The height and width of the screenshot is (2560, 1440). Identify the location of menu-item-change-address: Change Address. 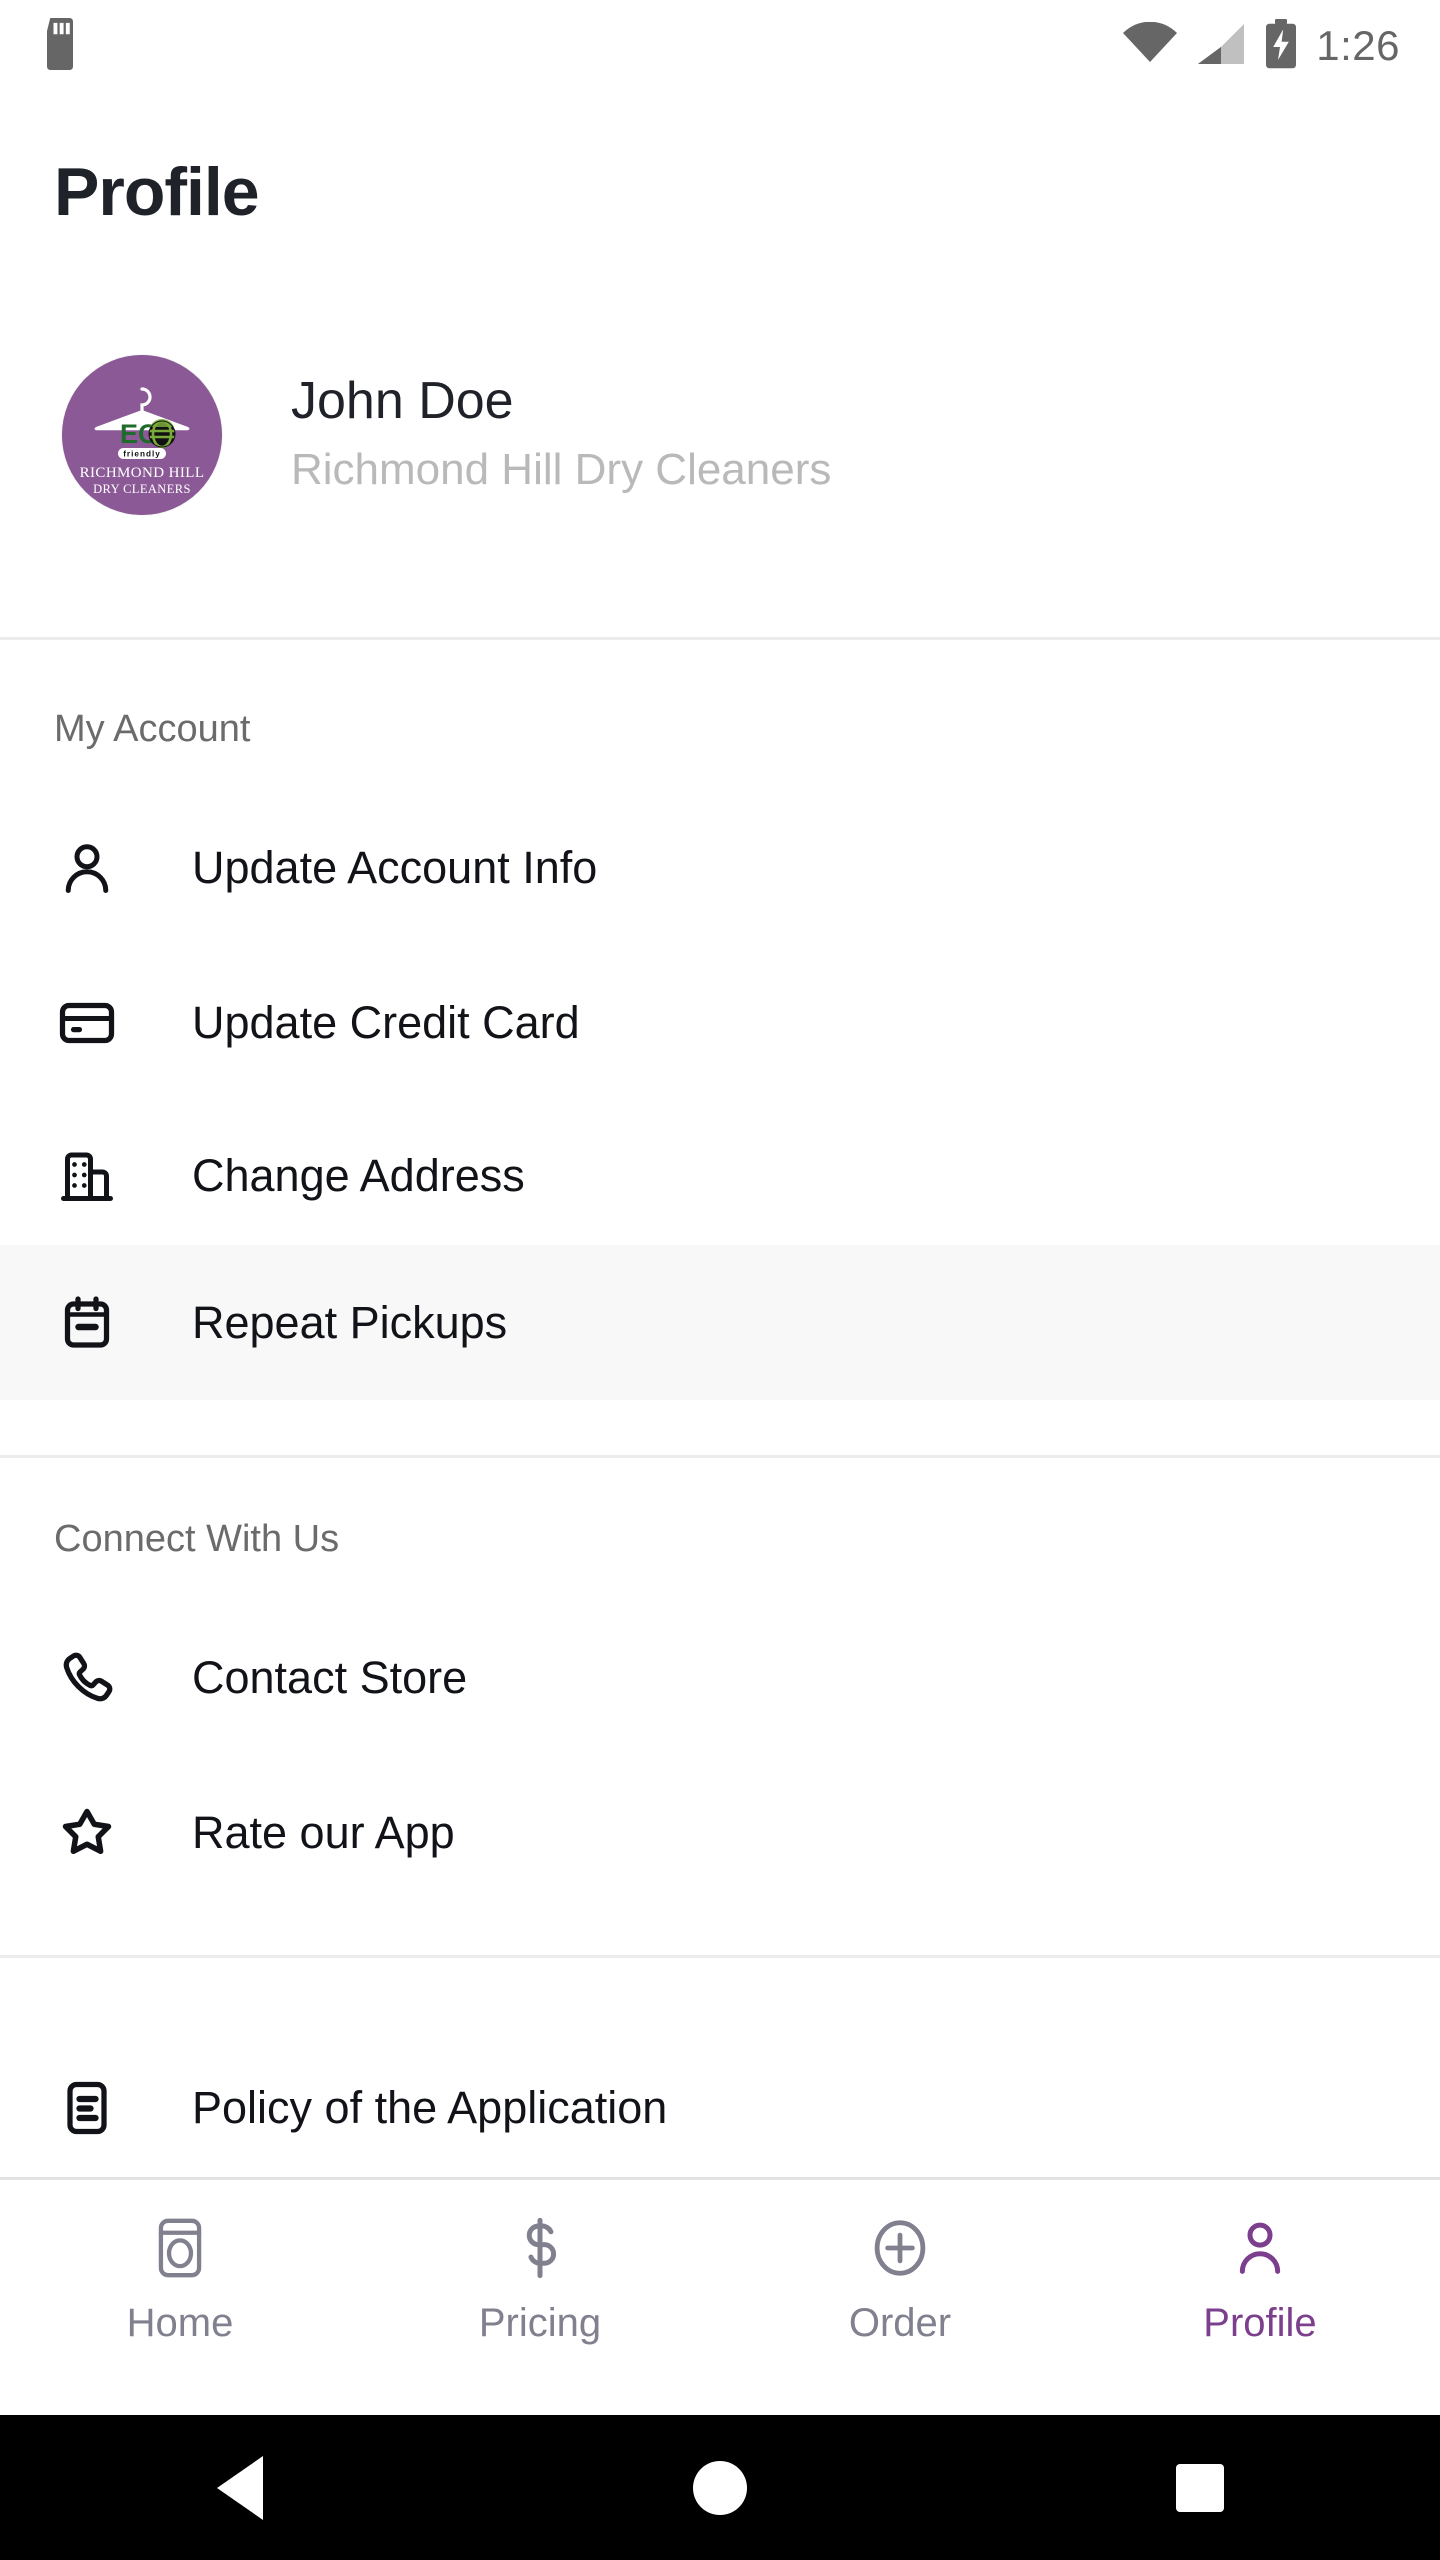
(720, 1175).